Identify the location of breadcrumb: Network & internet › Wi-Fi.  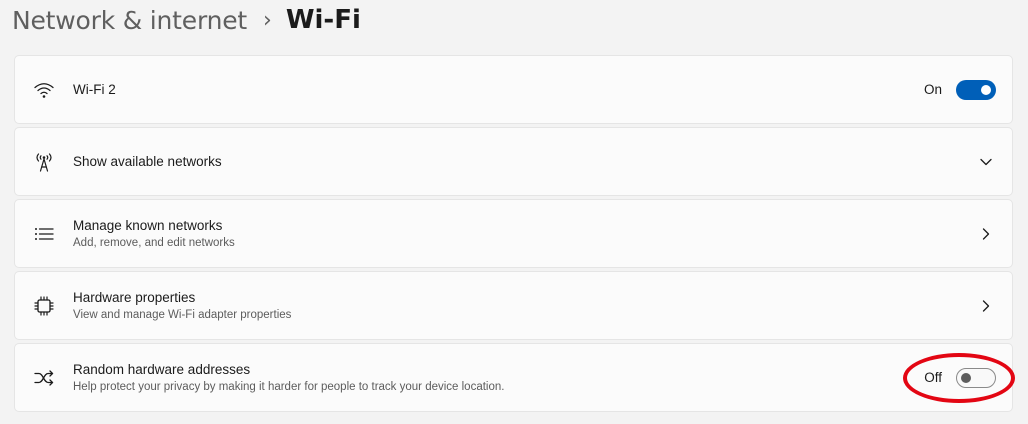
(186, 20).